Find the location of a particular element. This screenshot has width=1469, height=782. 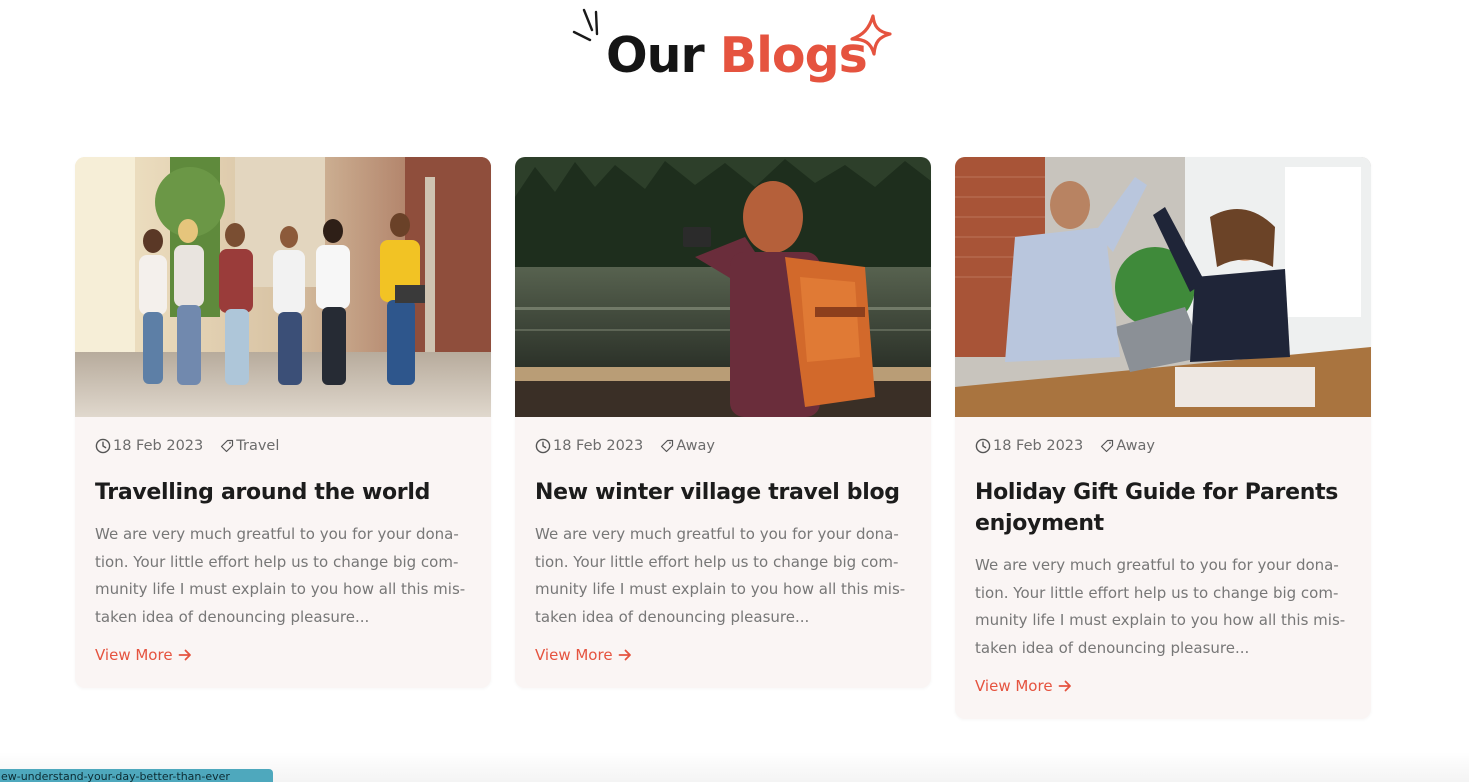

post-tag: Travel is located at coordinates (249, 446).